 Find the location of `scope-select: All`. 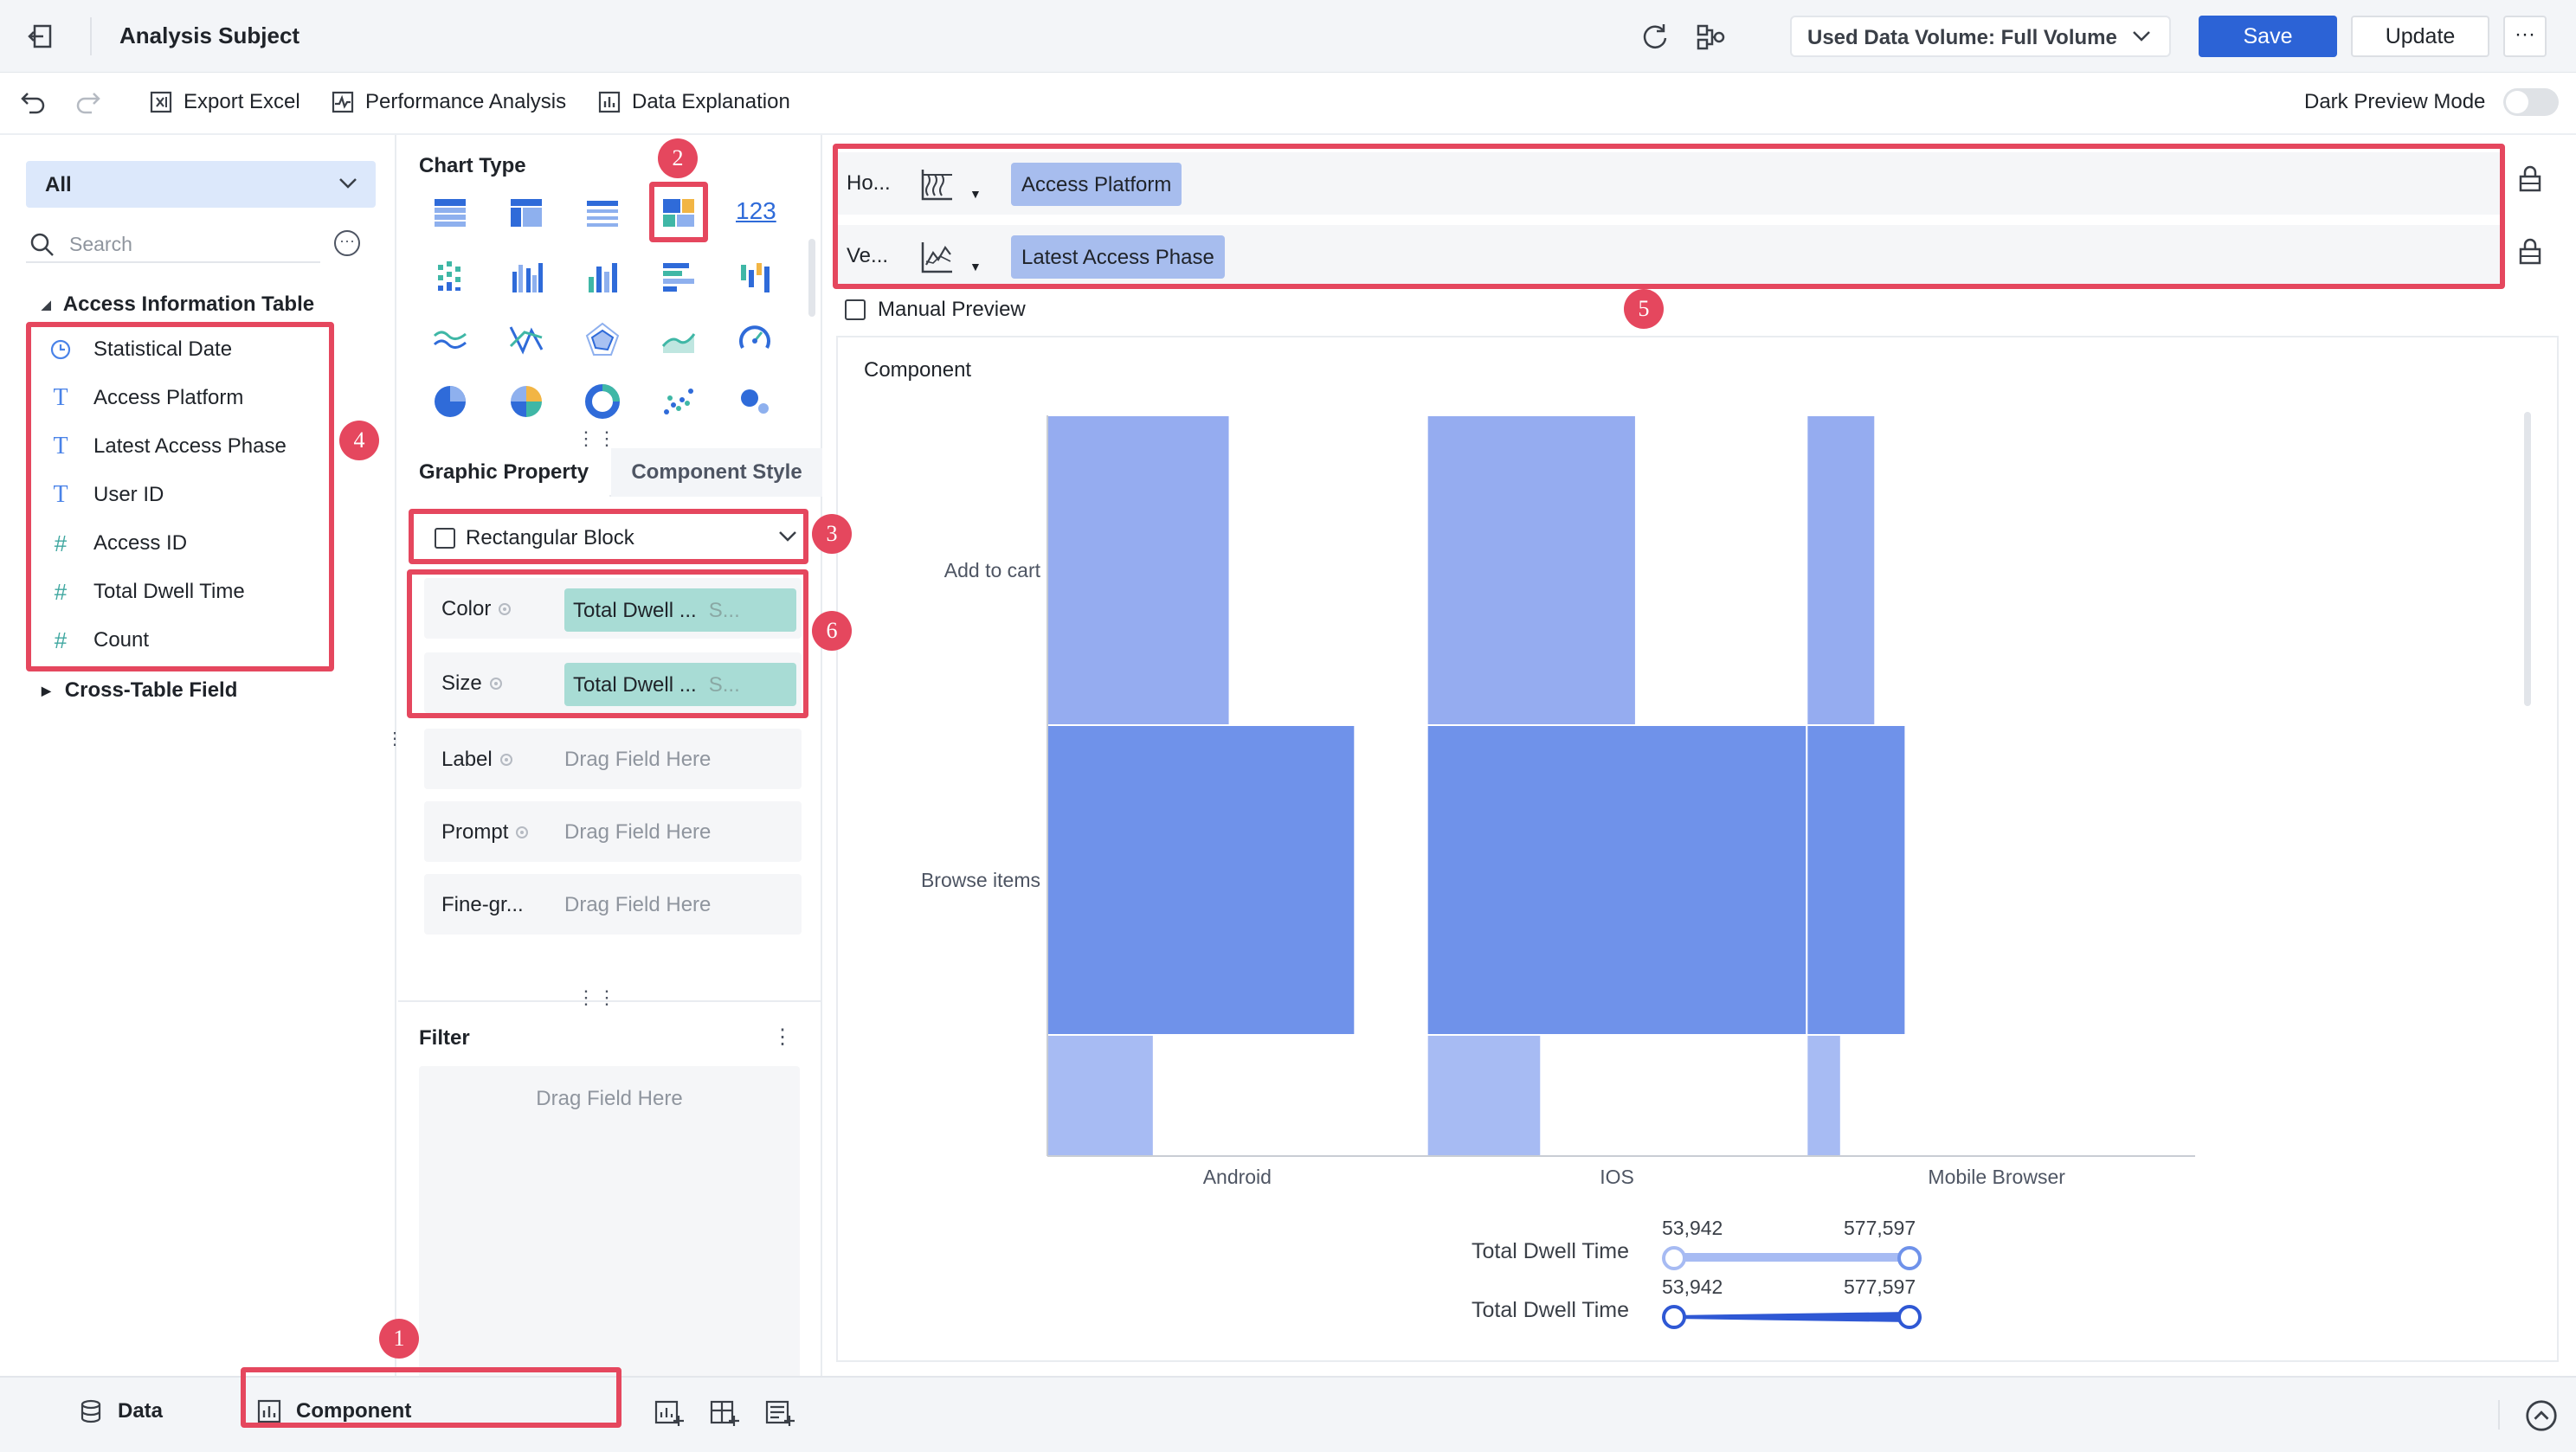

scope-select: All is located at coordinates (201, 184).